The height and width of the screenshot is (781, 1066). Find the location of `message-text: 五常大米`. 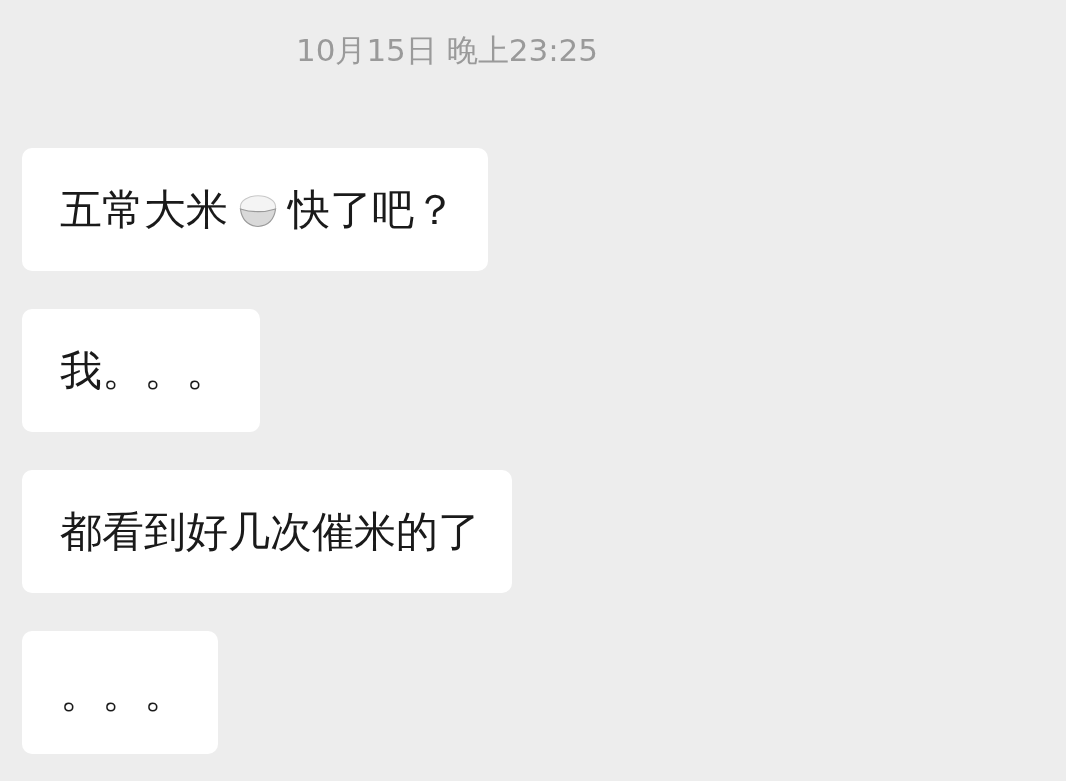

message-text: 五常大米 is located at coordinates (144, 209).